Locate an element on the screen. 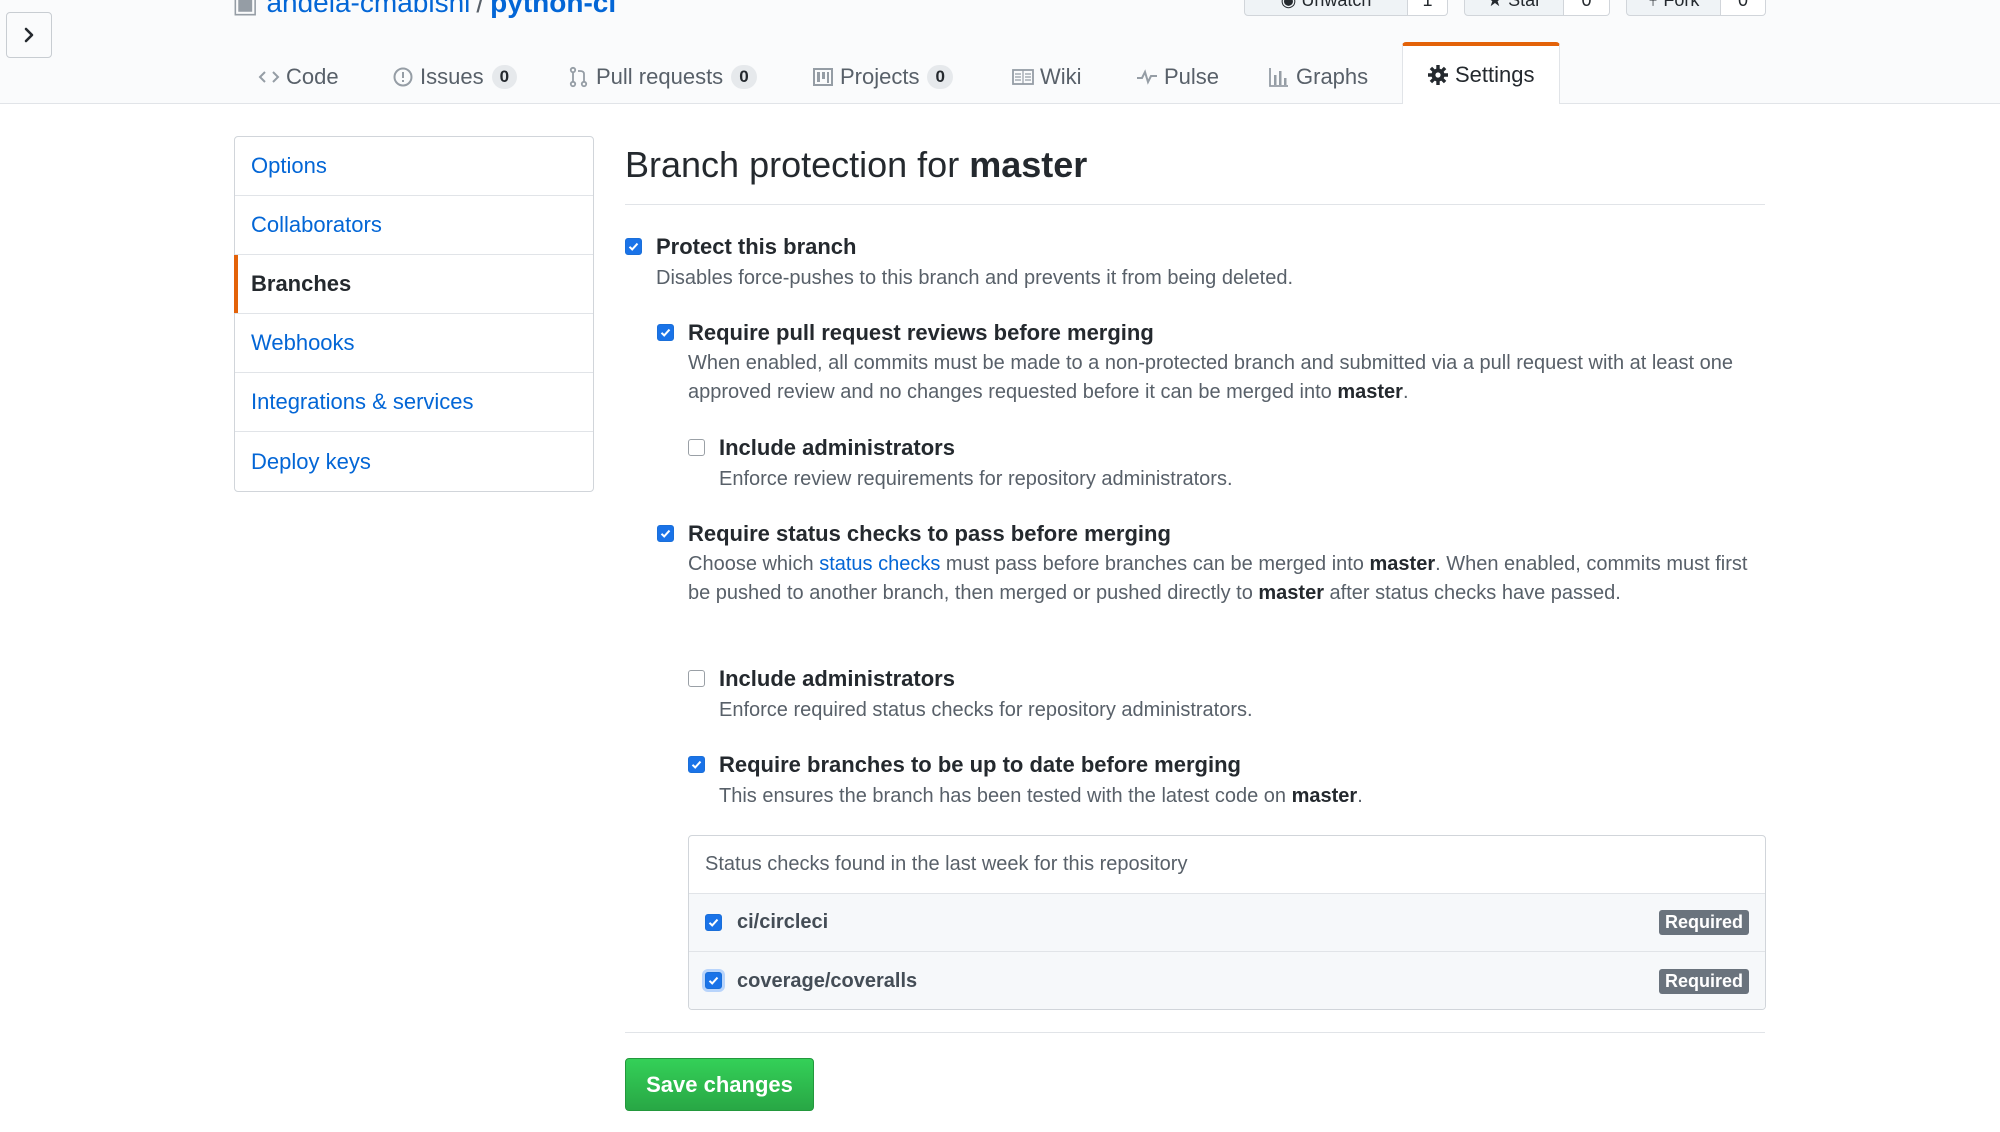 The width and height of the screenshot is (2000, 1132). status-check-row: ci/circleci Required is located at coordinates (1227, 923).